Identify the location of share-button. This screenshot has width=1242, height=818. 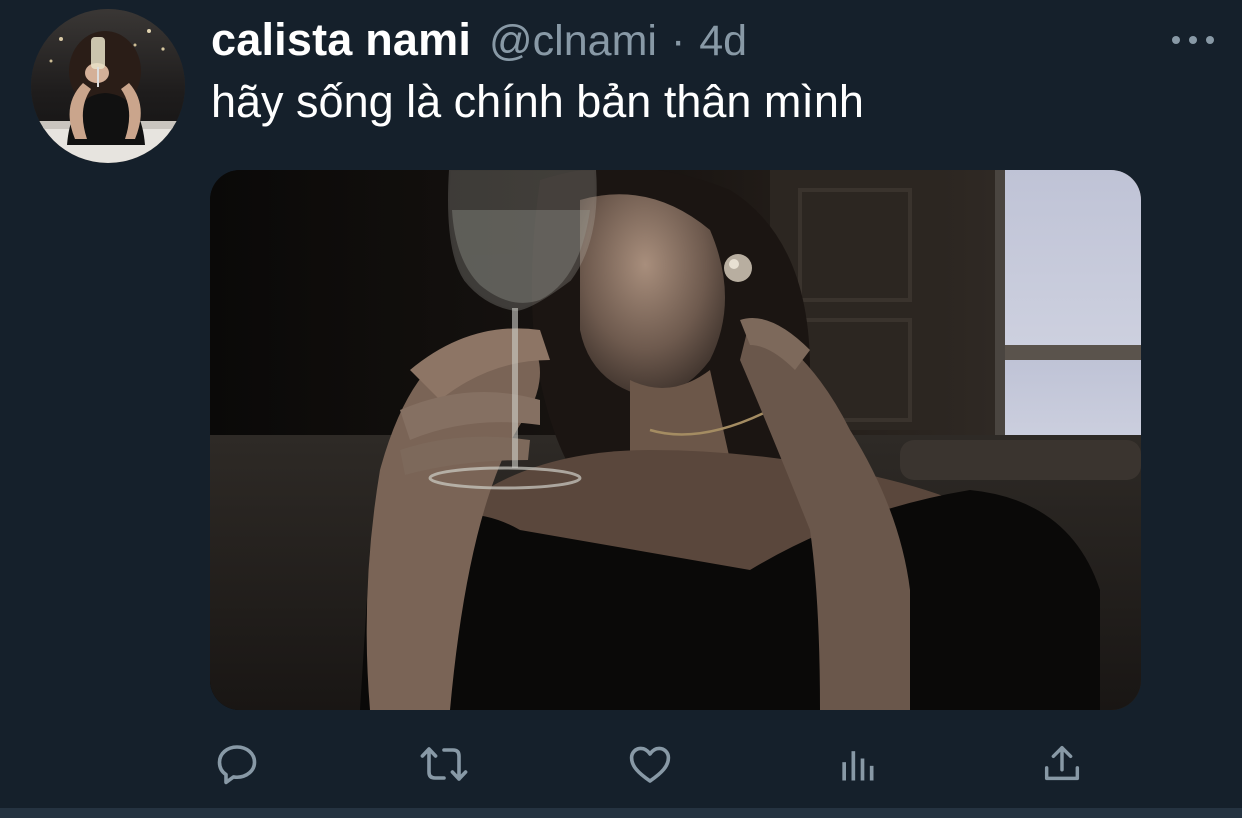
(1062, 764).